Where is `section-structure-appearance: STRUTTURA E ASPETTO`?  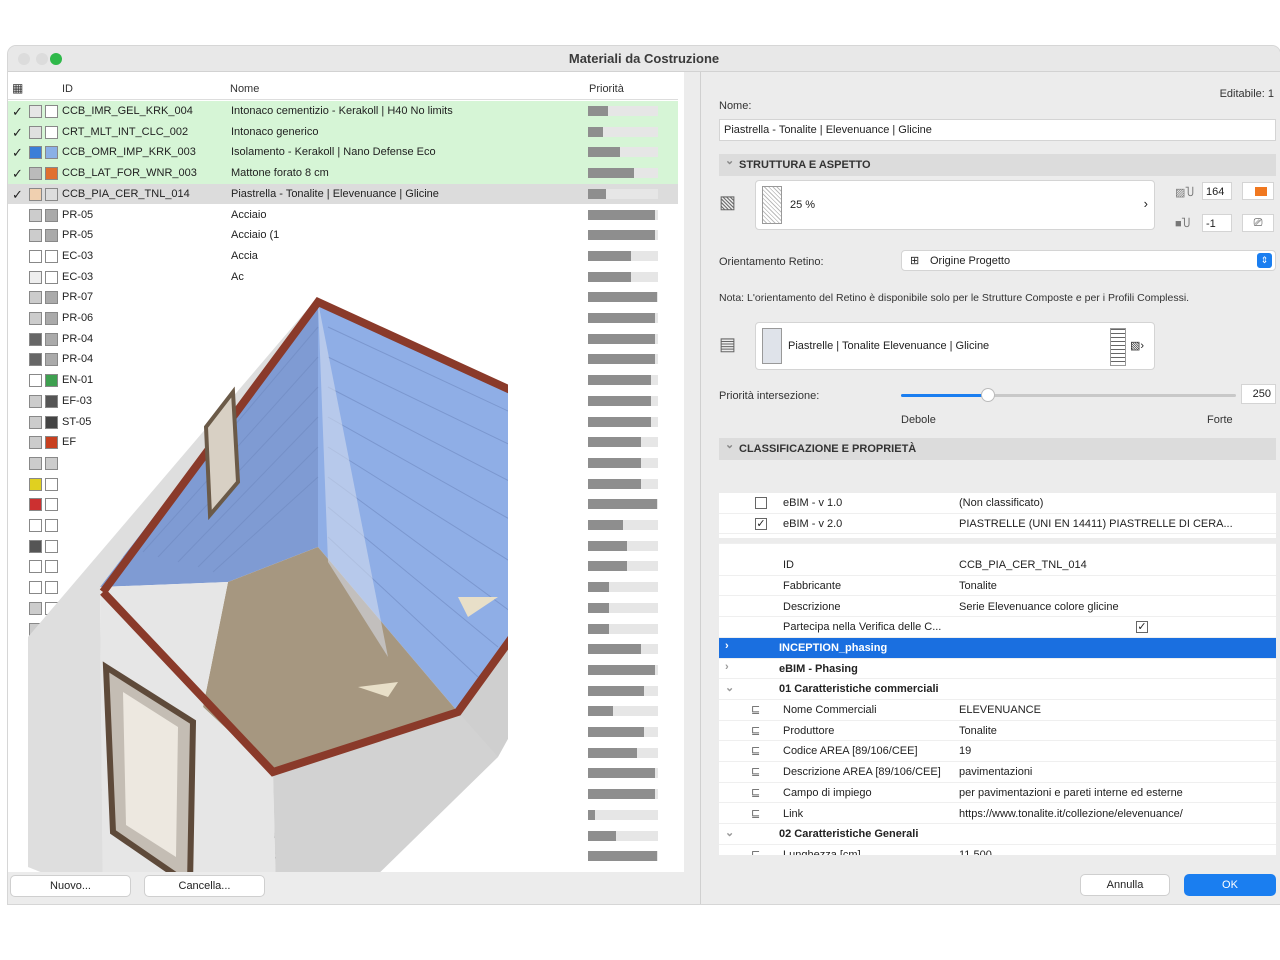 section-structure-appearance: STRUTTURA E ASPETTO is located at coordinates (997, 163).